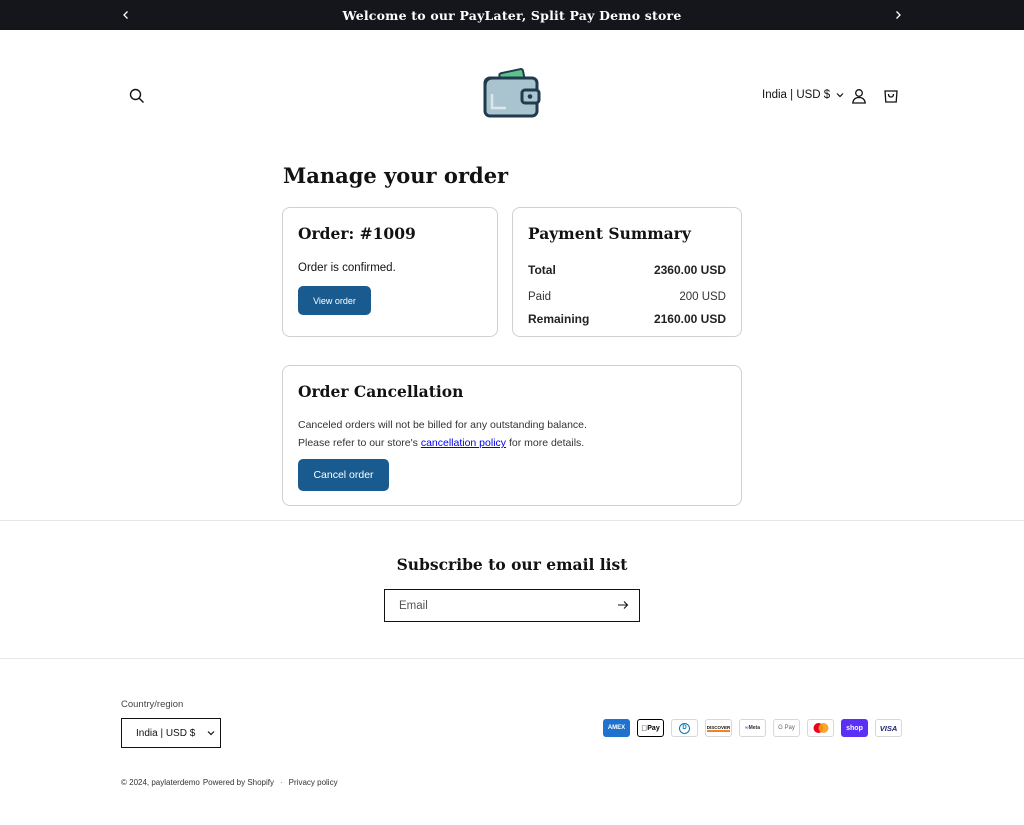 This screenshot has width=1024, height=825. Describe the element at coordinates (616, 728) in the screenshot. I see `amex-icon: AMEX` at that location.